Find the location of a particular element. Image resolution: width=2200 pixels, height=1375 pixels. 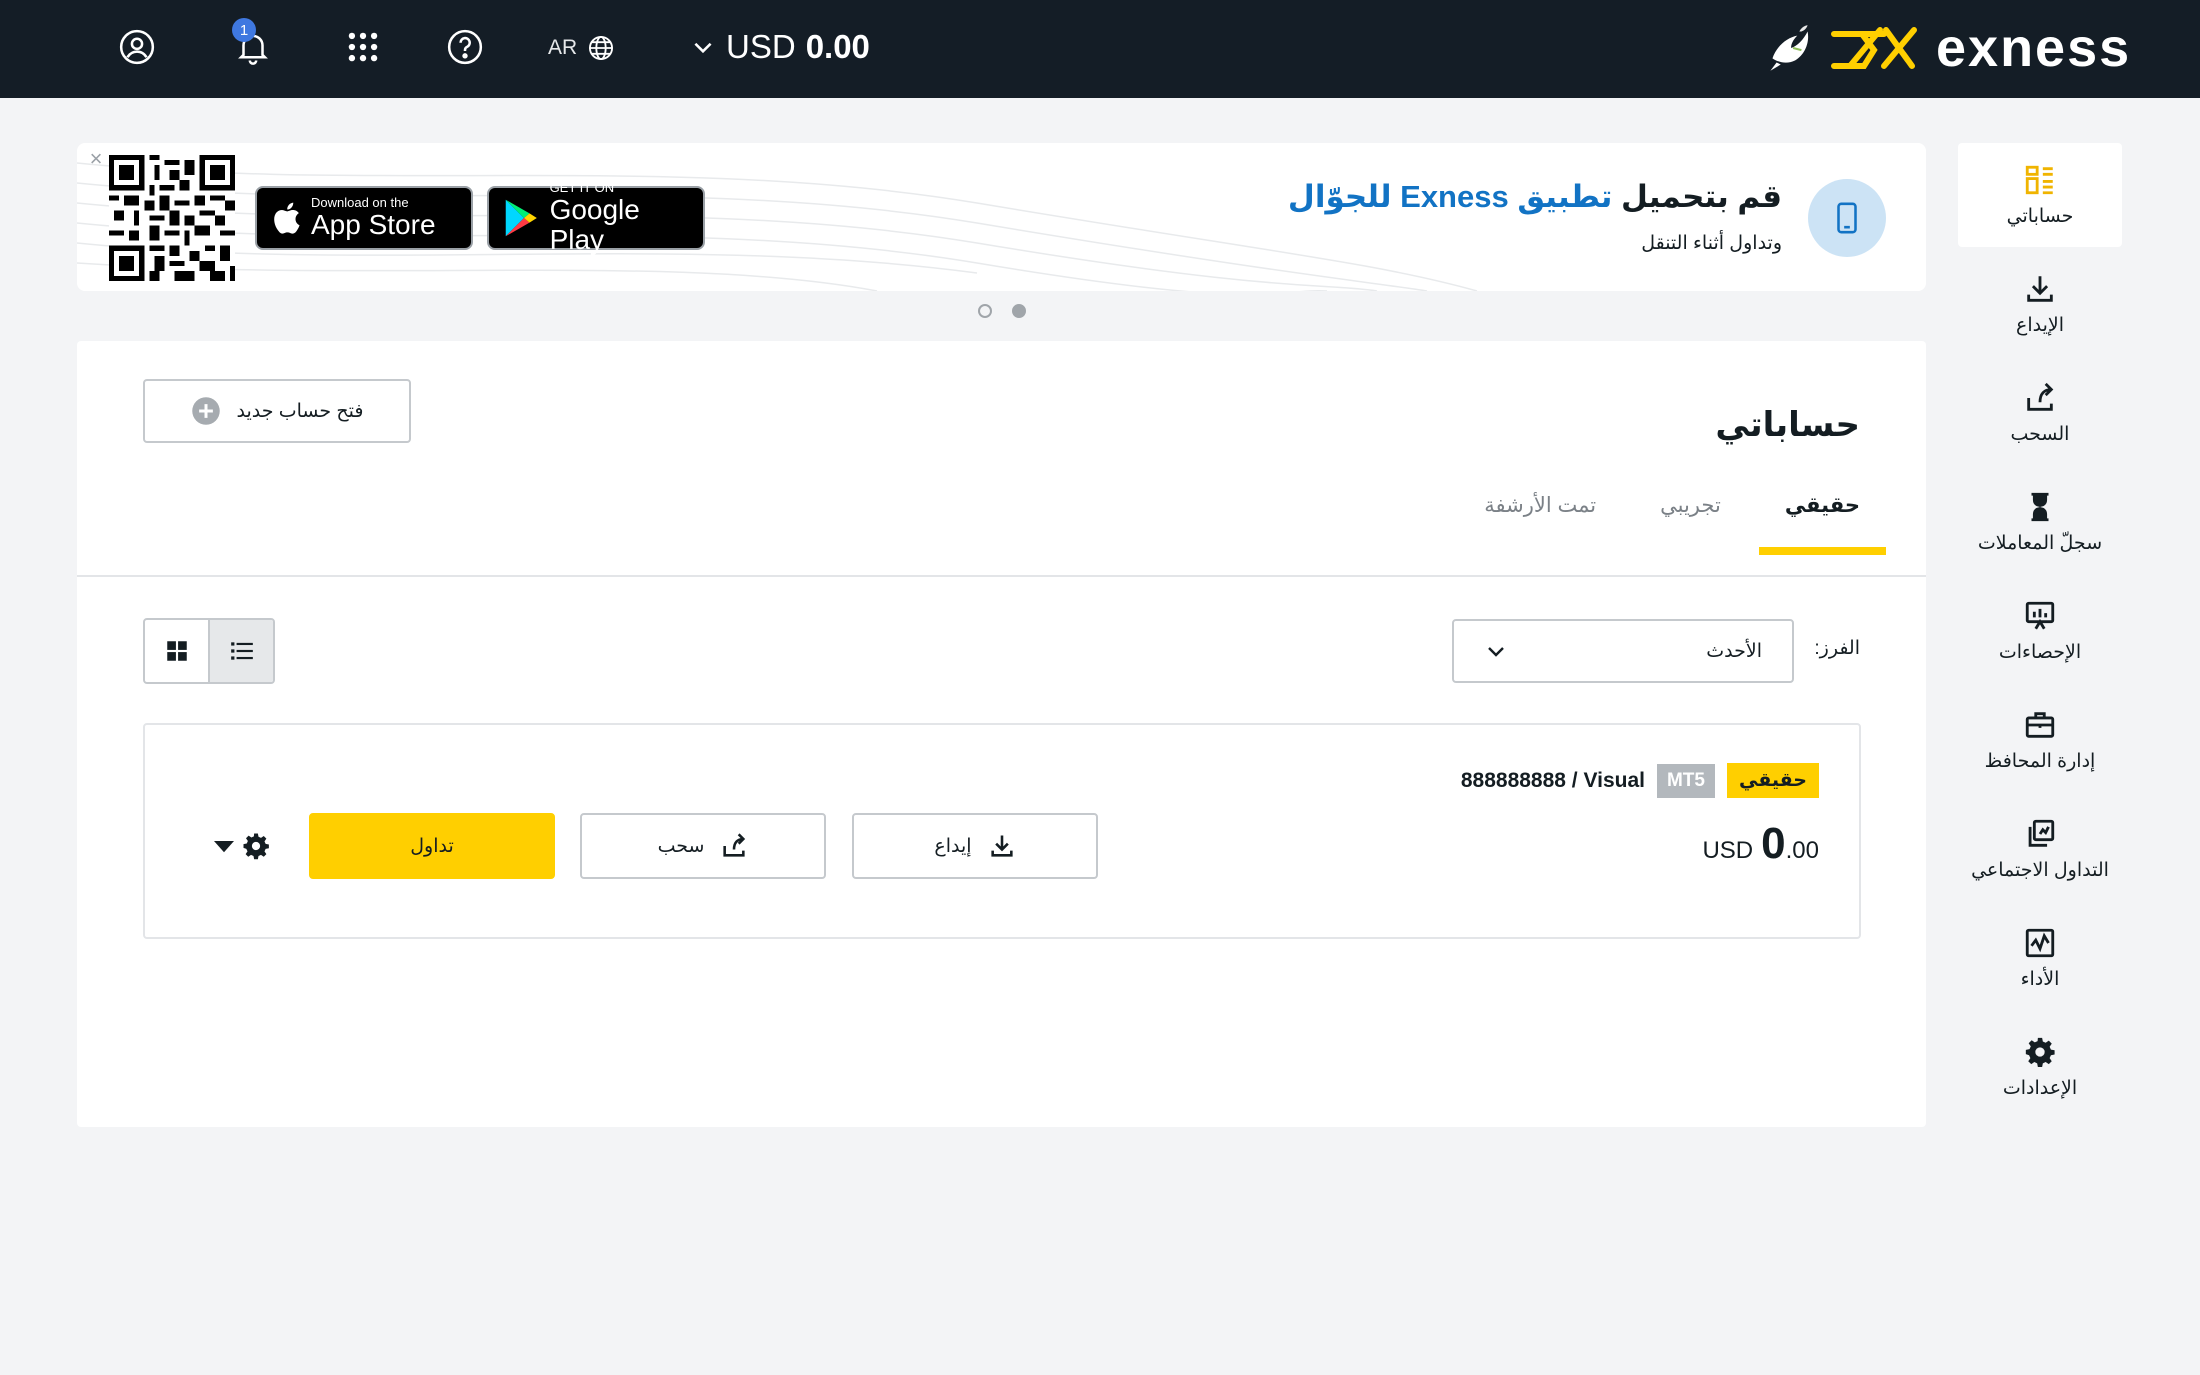

grid-view-button is located at coordinates (176, 651).